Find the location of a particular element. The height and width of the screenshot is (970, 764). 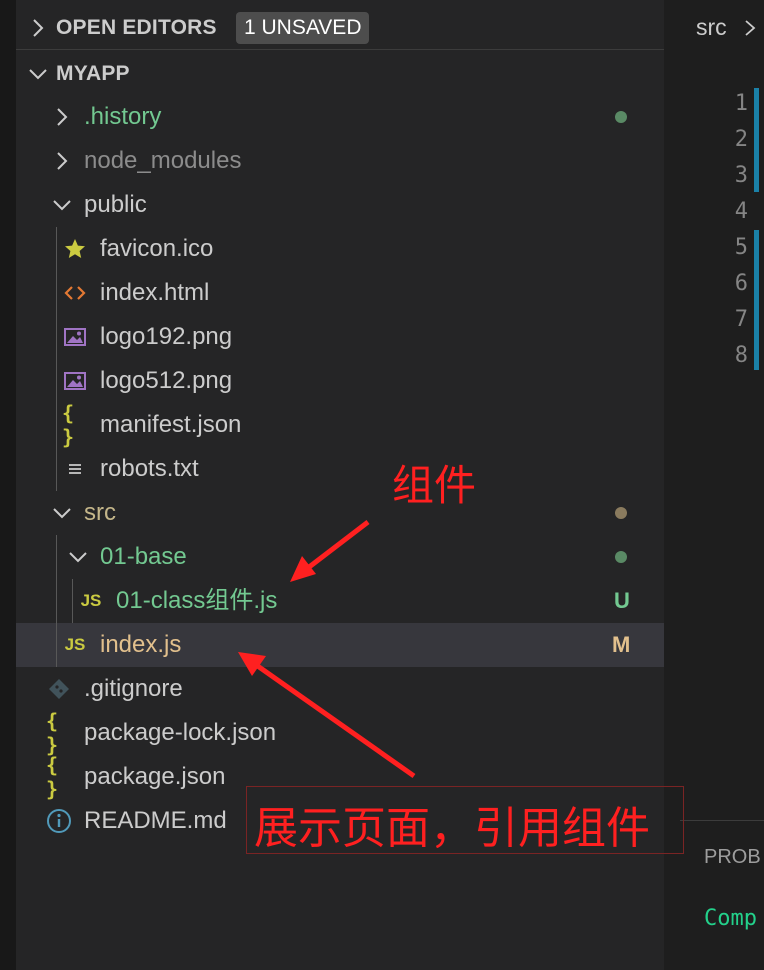

git-status-modified: M is located at coordinates (621, 644).